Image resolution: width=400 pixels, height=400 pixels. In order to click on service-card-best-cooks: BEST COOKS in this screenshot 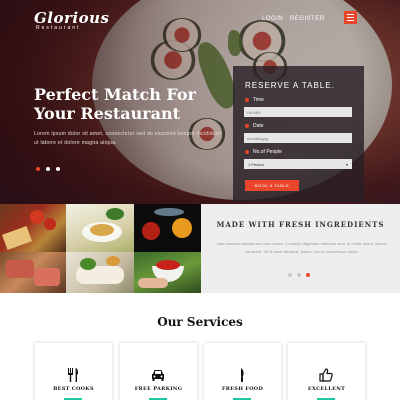, I will do `click(73, 371)`.